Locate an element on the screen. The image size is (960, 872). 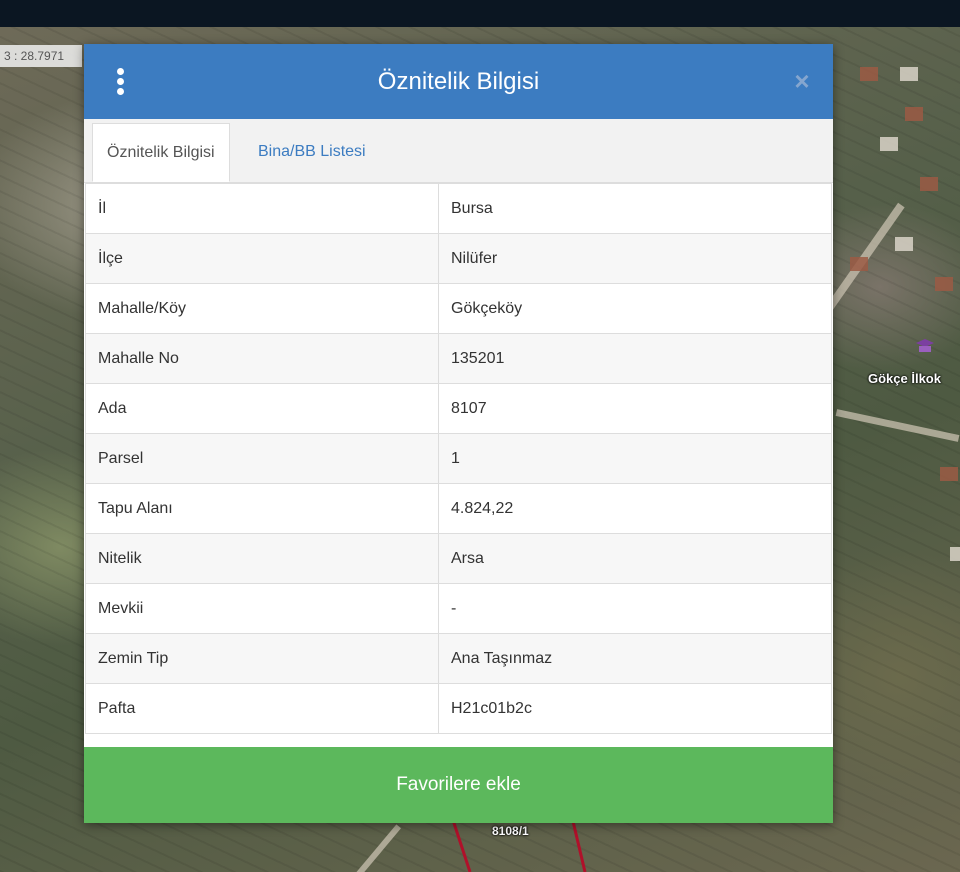
attribute-key: İl is located at coordinates (262, 208).